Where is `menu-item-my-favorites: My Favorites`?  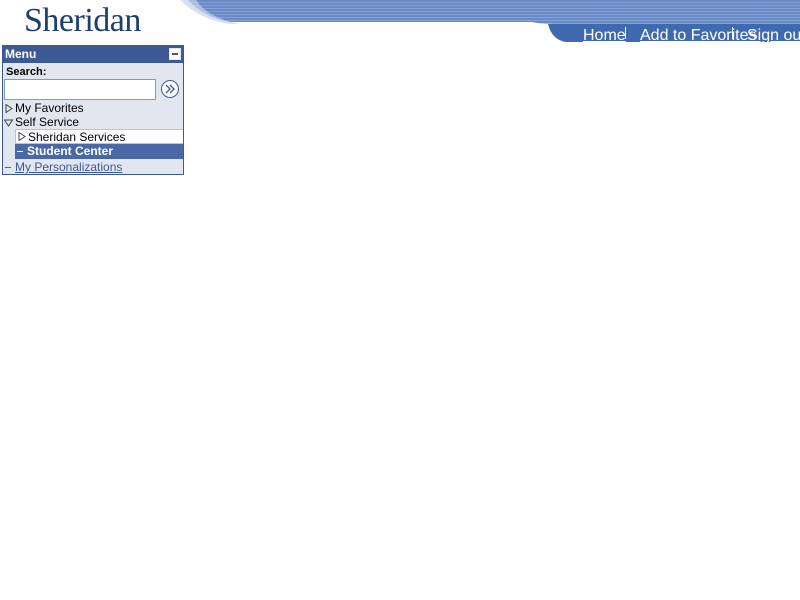 menu-item-my-favorites: My Favorites is located at coordinates (93, 108).